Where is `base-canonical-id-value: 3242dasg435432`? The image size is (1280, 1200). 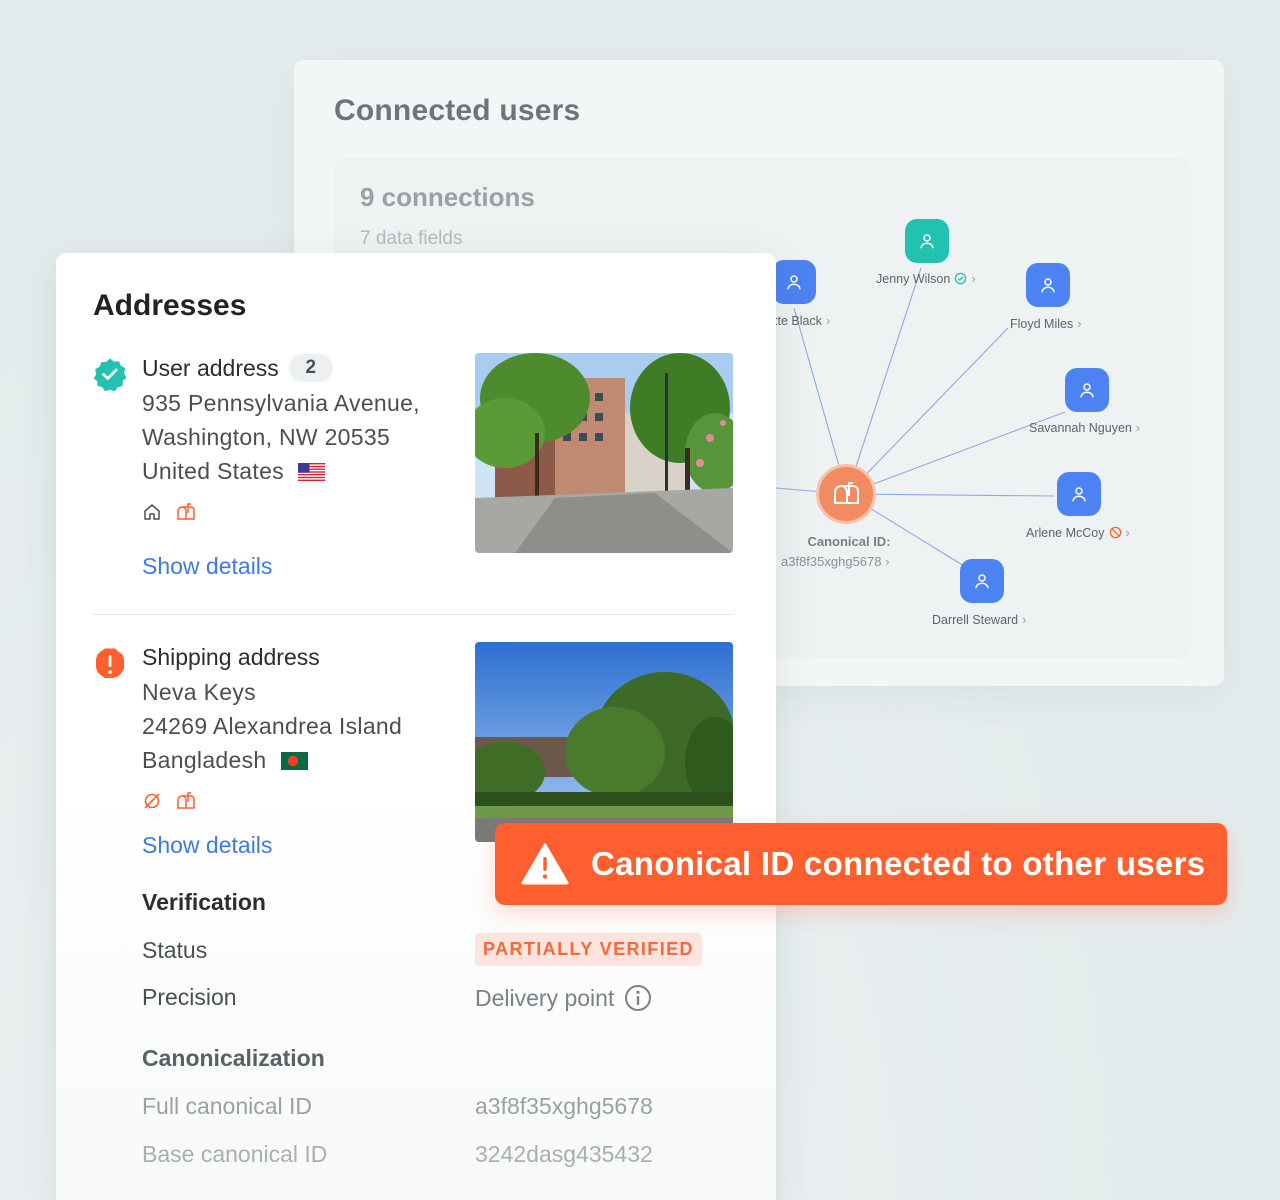
base-canonical-id-value: 3242dasg435432 is located at coordinates (564, 1154).